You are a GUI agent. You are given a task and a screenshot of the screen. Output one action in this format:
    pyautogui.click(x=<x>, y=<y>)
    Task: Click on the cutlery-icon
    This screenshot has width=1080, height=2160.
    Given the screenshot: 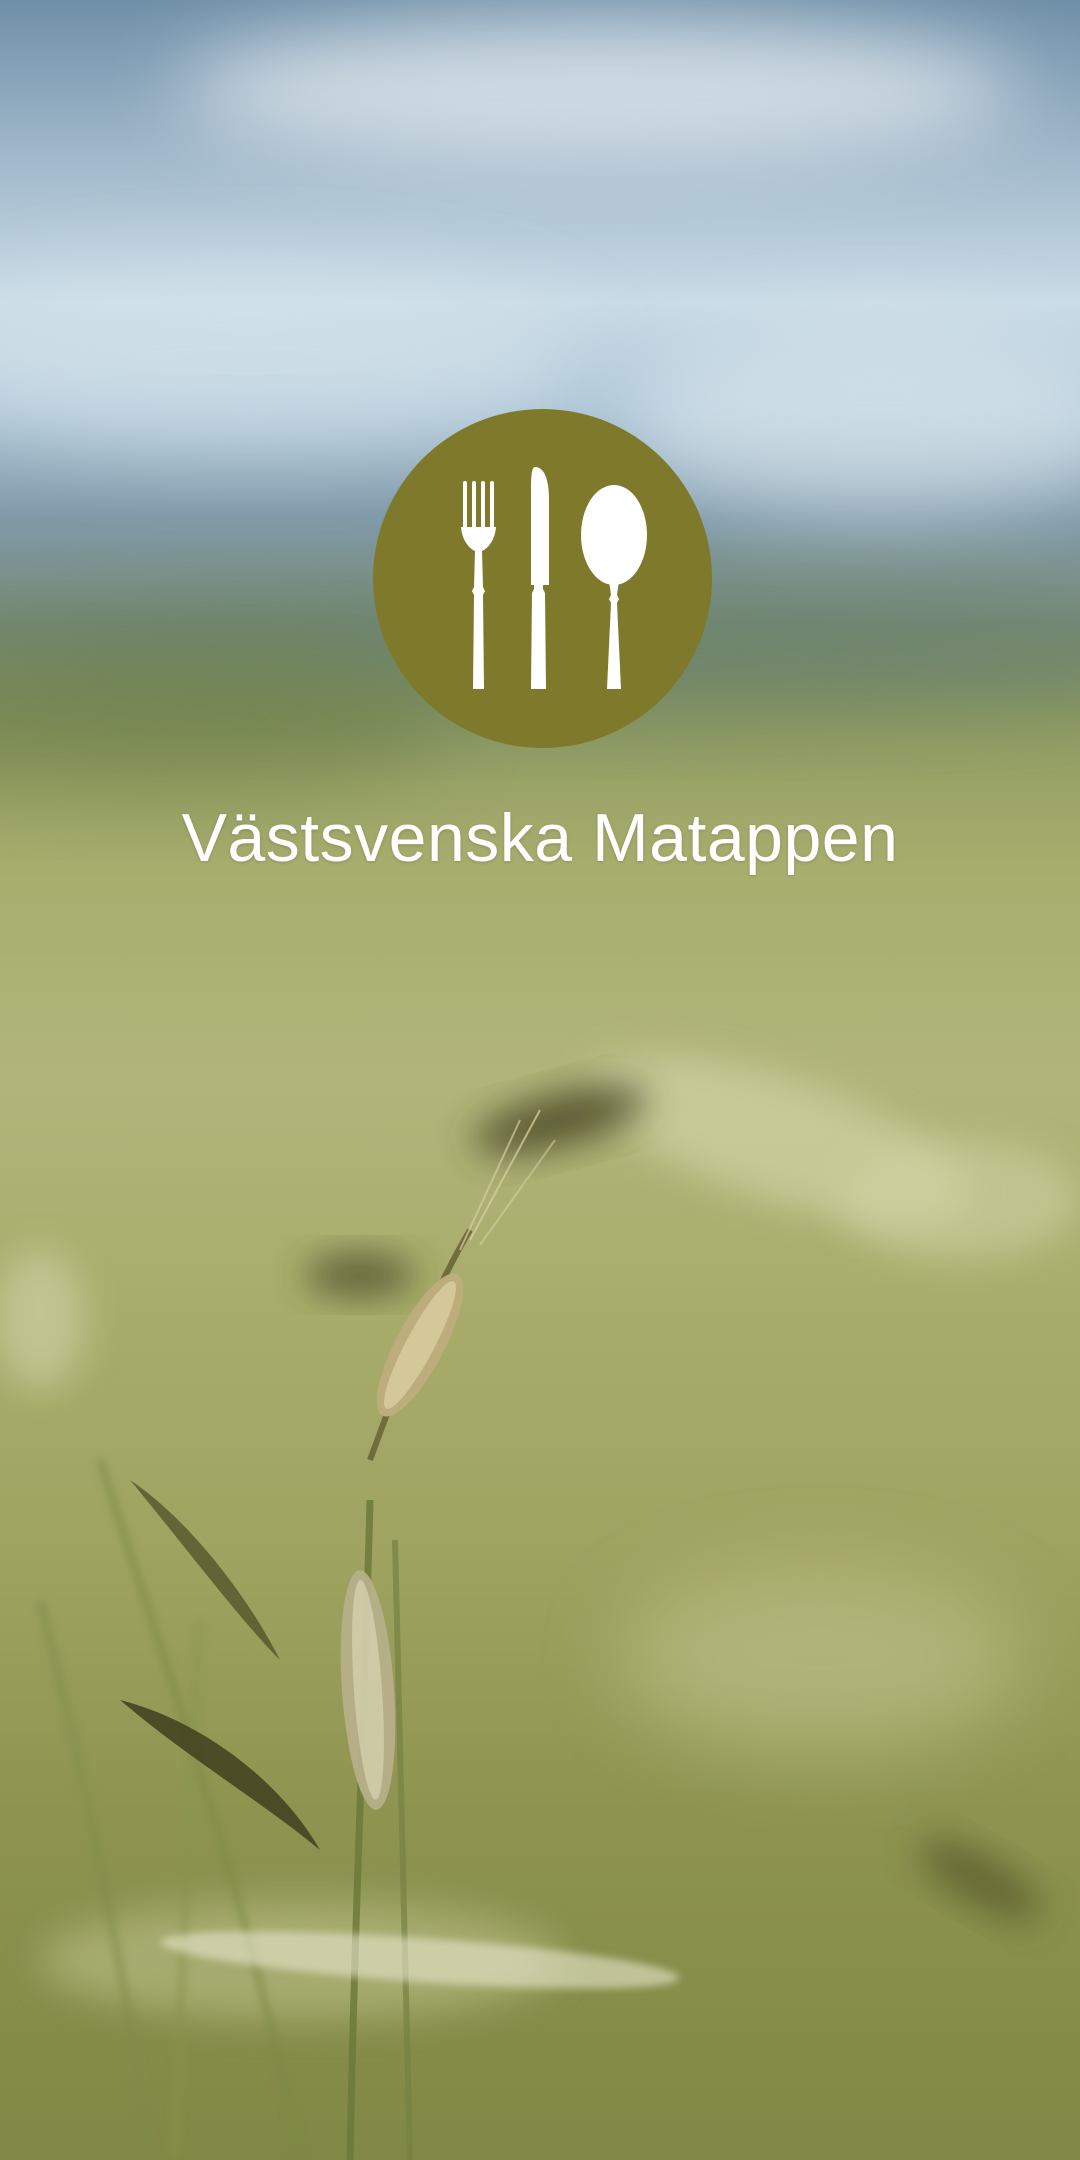 What is the action you would take?
    pyautogui.click(x=554, y=578)
    